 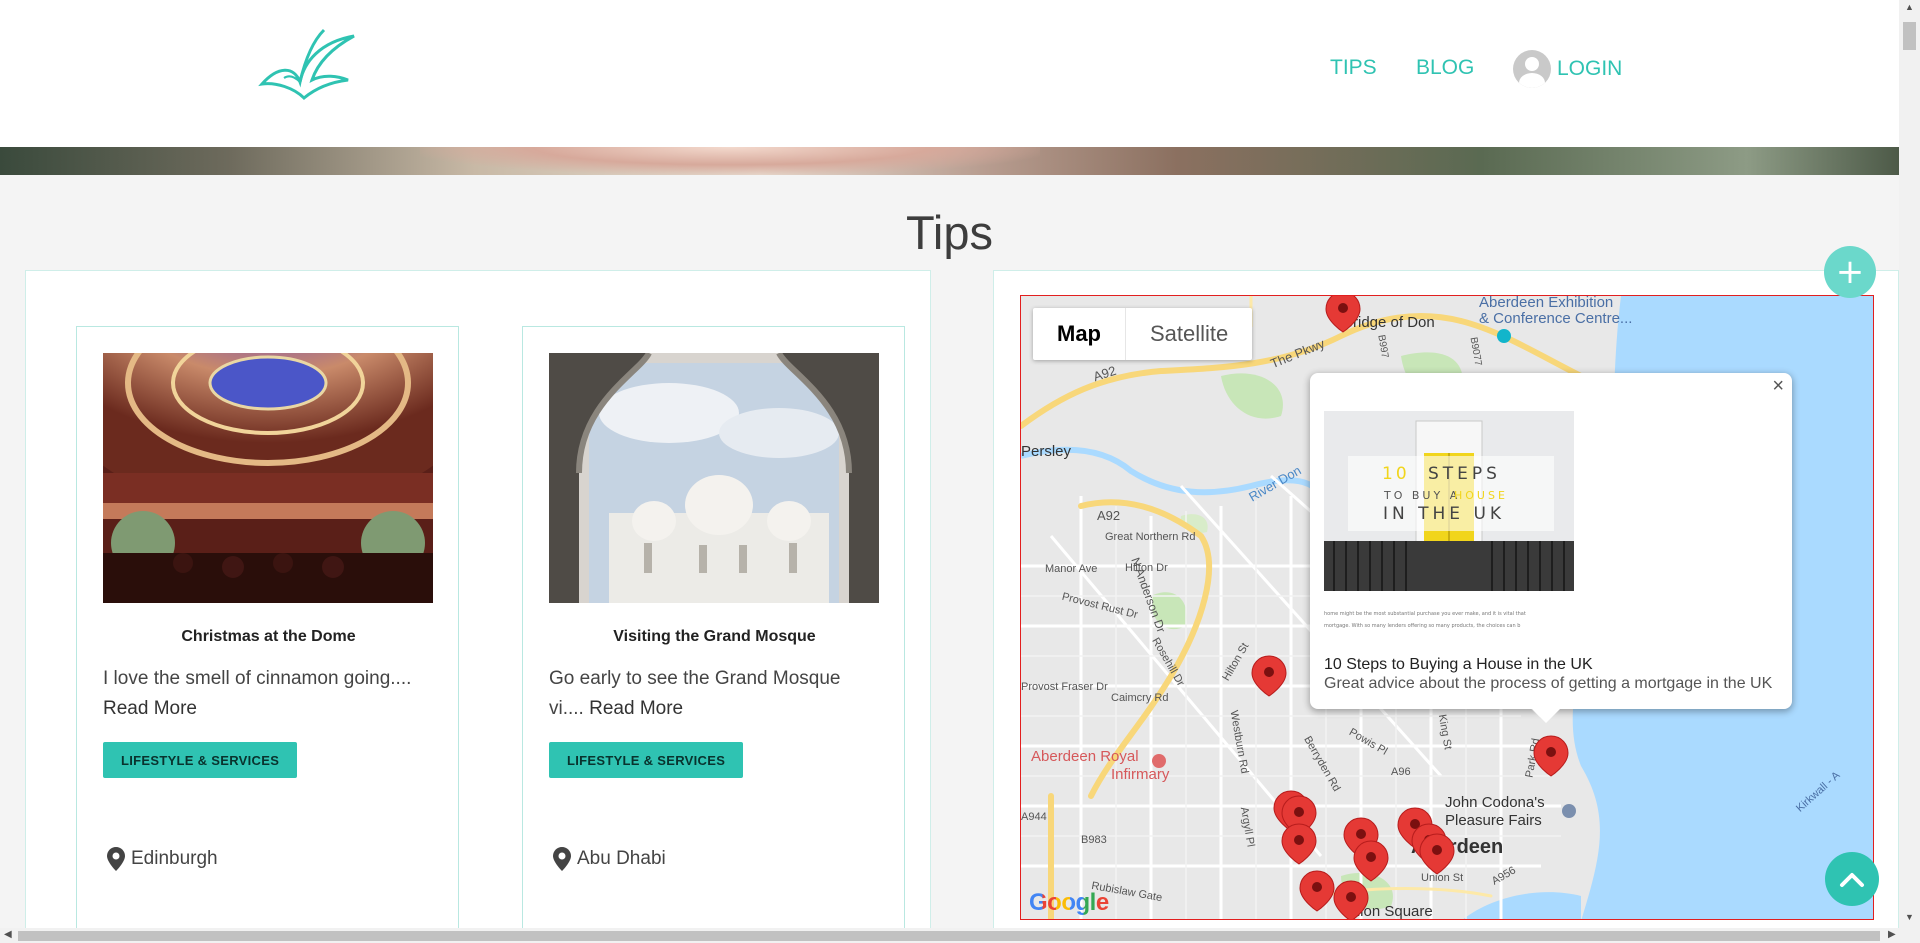 I want to click on info-window-image-text: TO BUY A, so click(x=1421, y=495).